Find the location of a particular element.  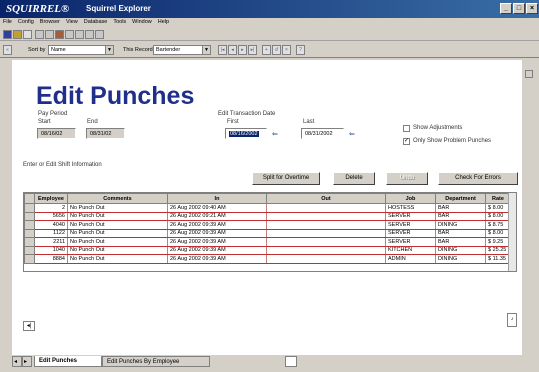

cell-rate: $ 25.25 is located at coordinates (498, 250).